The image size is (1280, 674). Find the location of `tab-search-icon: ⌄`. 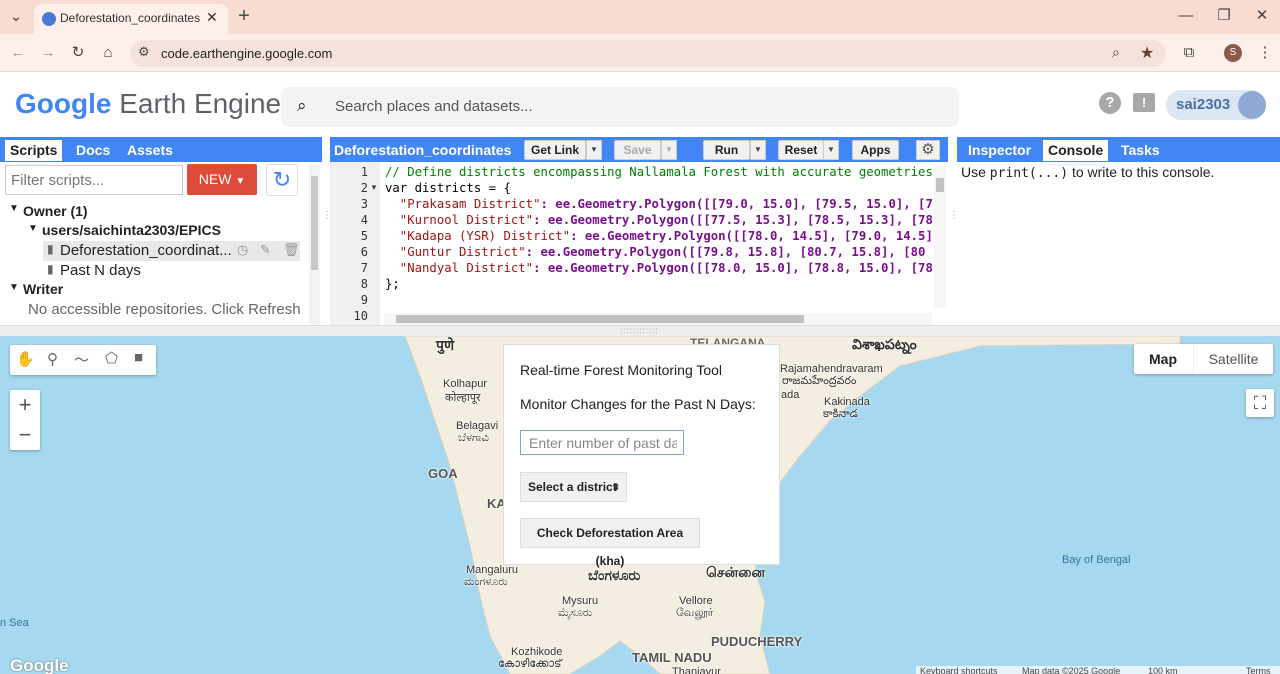

tab-search-icon: ⌄ is located at coordinates (16, 17).